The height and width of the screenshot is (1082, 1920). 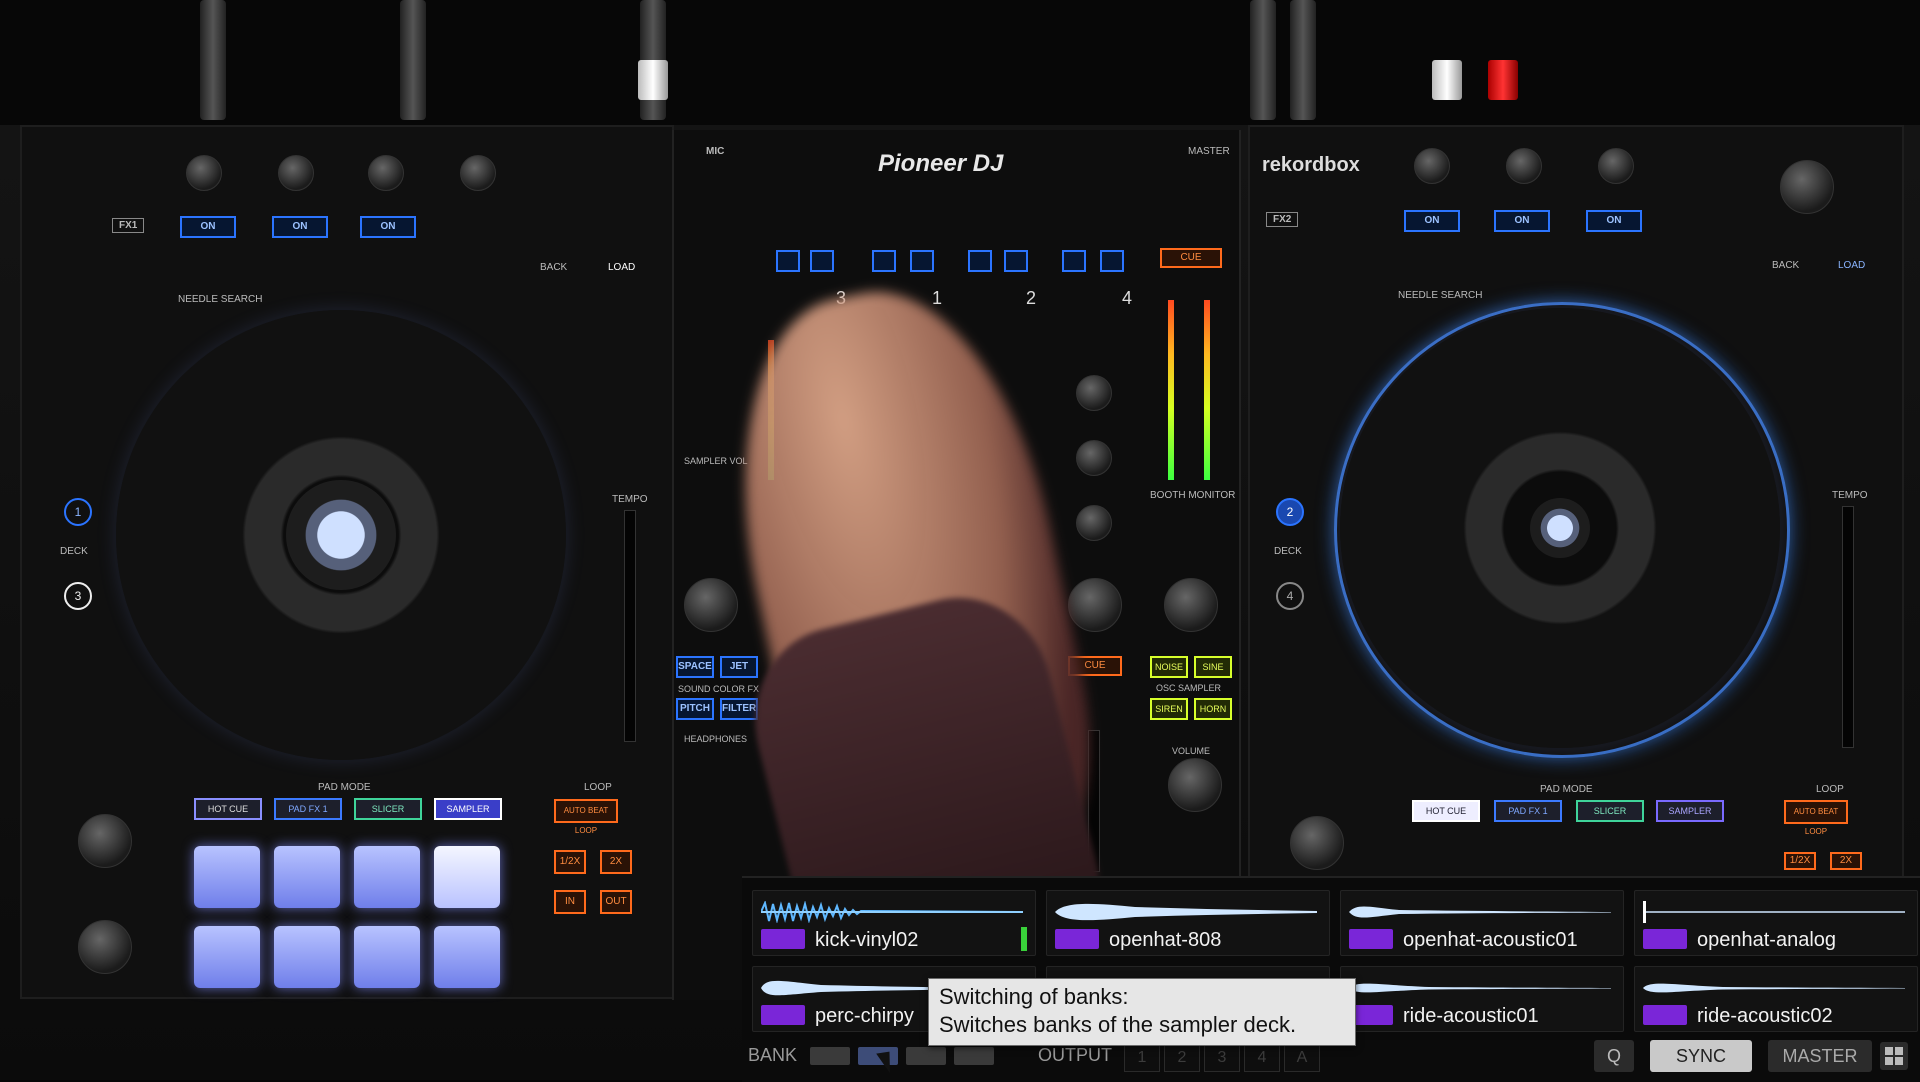 I want to click on ch4-mid-knob, so click(x=1094, y=458).